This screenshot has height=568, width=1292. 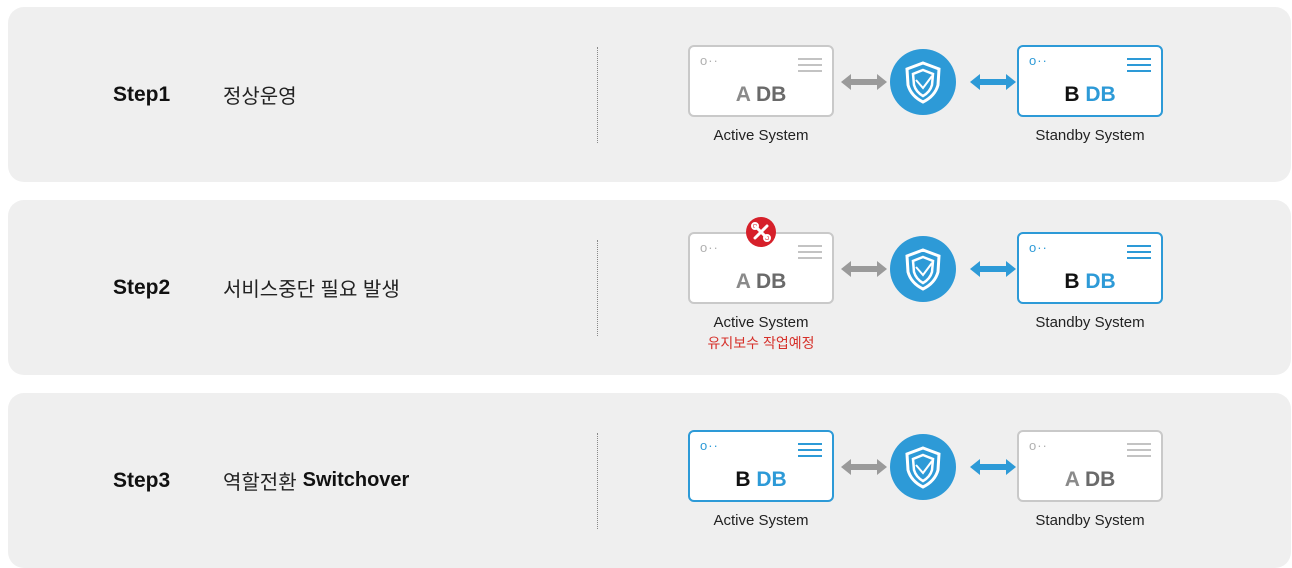 What do you see at coordinates (356, 480) in the screenshot?
I see `step-desc-bold: Switchover` at bounding box center [356, 480].